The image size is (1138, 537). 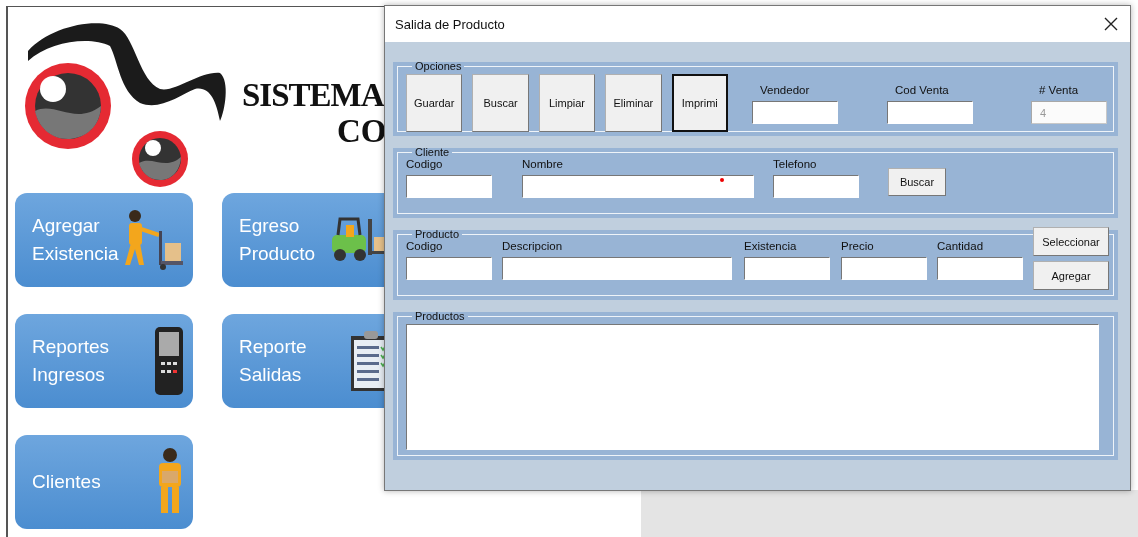 I want to click on scanner-icon, so click(x=169, y=361).